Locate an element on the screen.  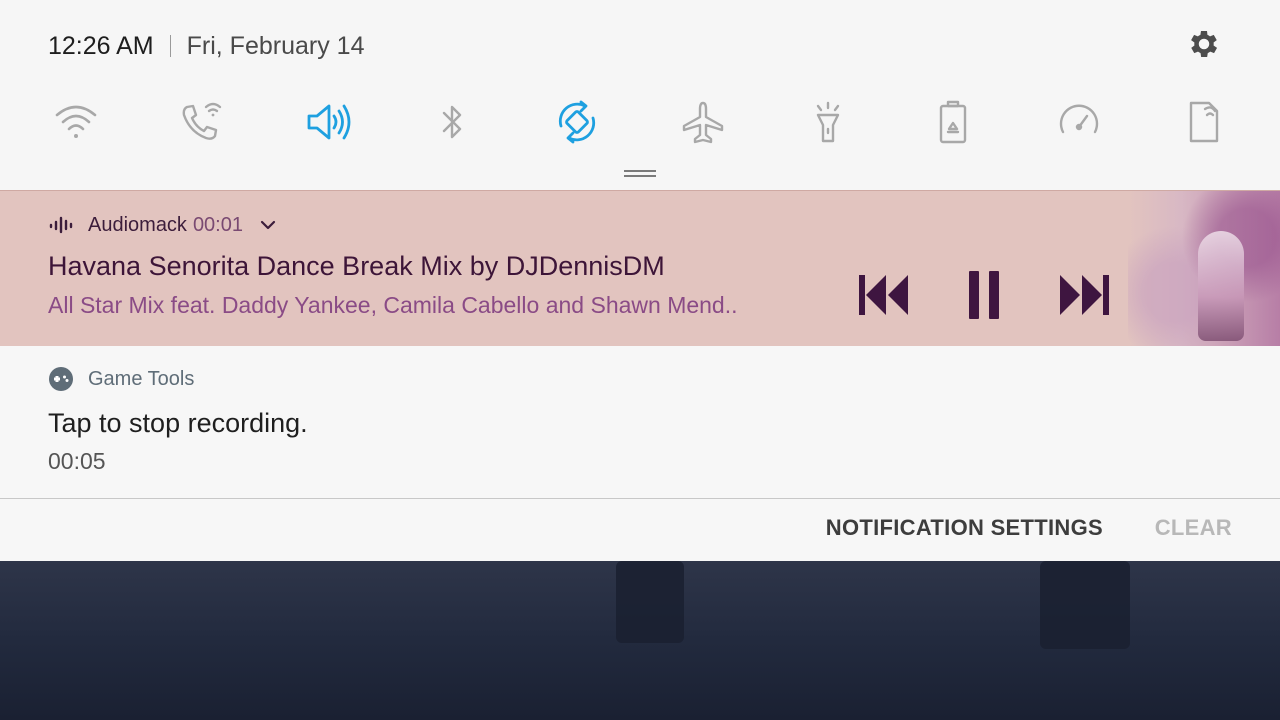
qs-tile-airplane-mode is located at coordinates (703, 122).